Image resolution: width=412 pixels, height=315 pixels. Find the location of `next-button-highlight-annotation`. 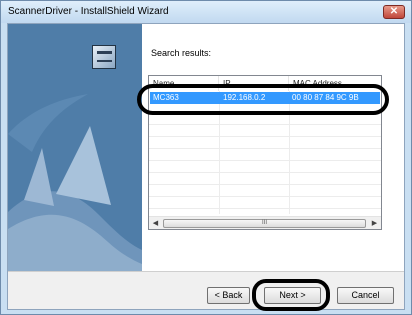

next-button-highlight-annotation is located at coordinates (291, 295).